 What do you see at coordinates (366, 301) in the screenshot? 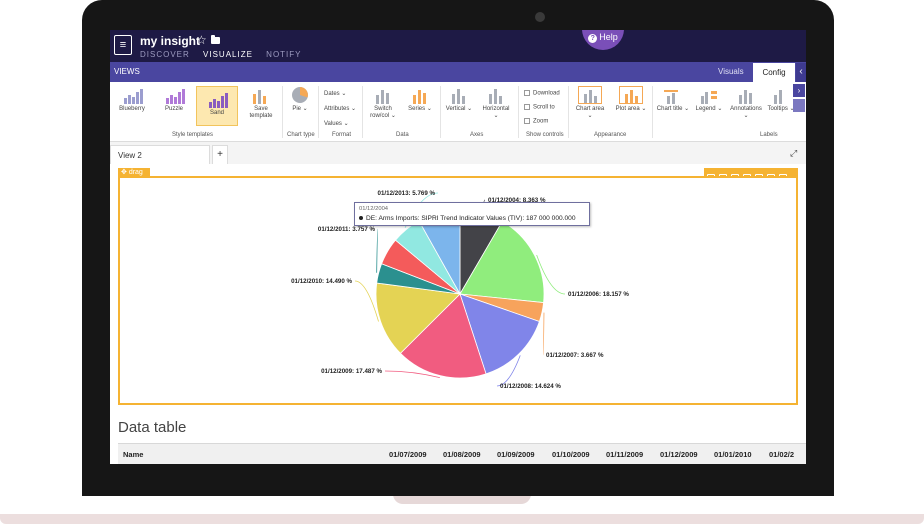
I see `pie-label-connector` at bounding box center [366, 301].